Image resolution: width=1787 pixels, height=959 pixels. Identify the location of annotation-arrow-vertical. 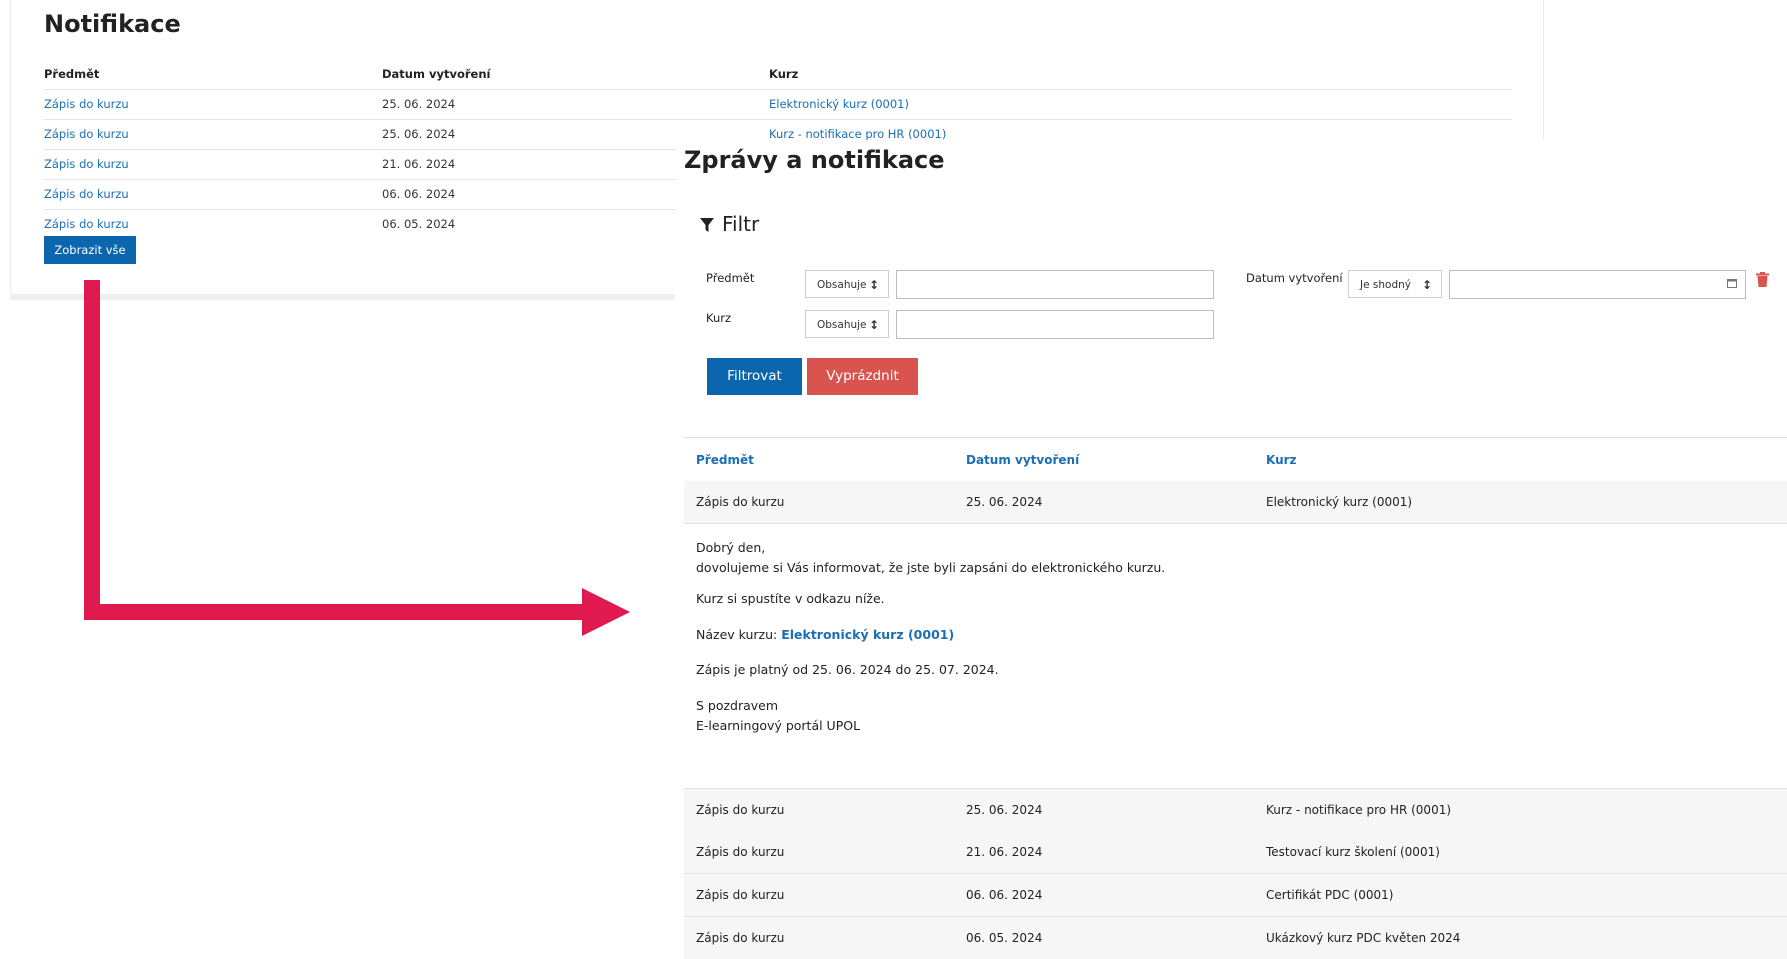
(92, 450).